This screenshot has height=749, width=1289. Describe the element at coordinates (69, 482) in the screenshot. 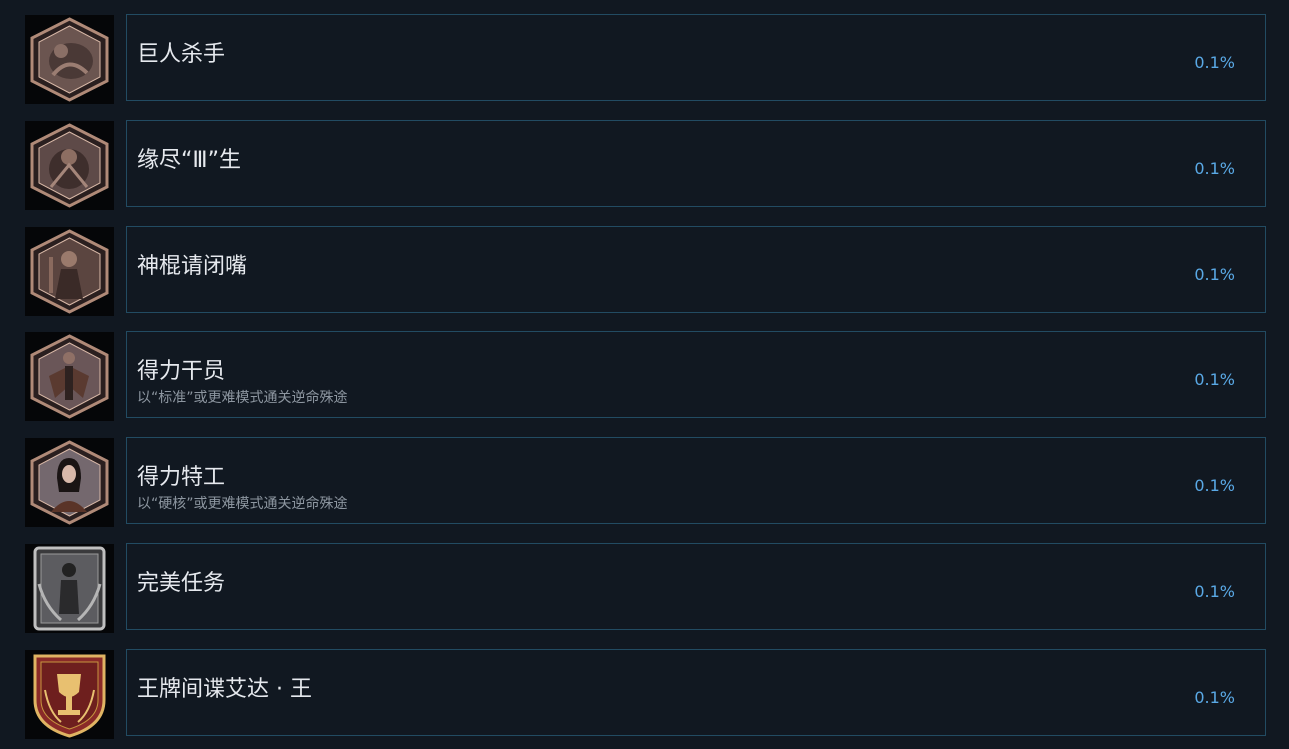

I see `hexagon-agent-portrait-icon` at that location.